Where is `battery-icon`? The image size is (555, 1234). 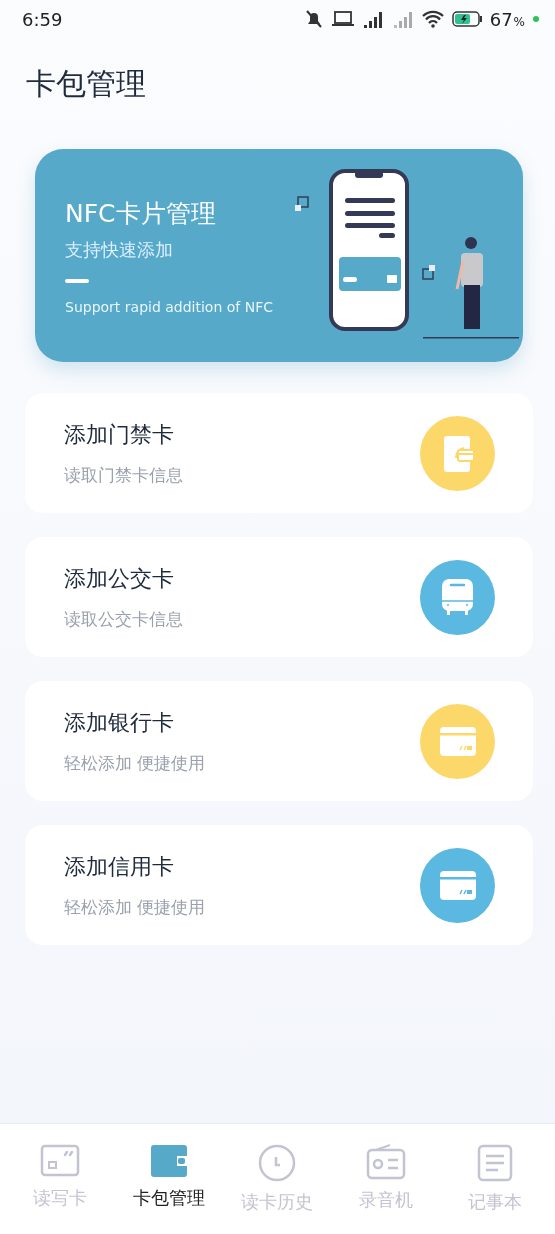
battery-icon is located at coordinates (466, 19).